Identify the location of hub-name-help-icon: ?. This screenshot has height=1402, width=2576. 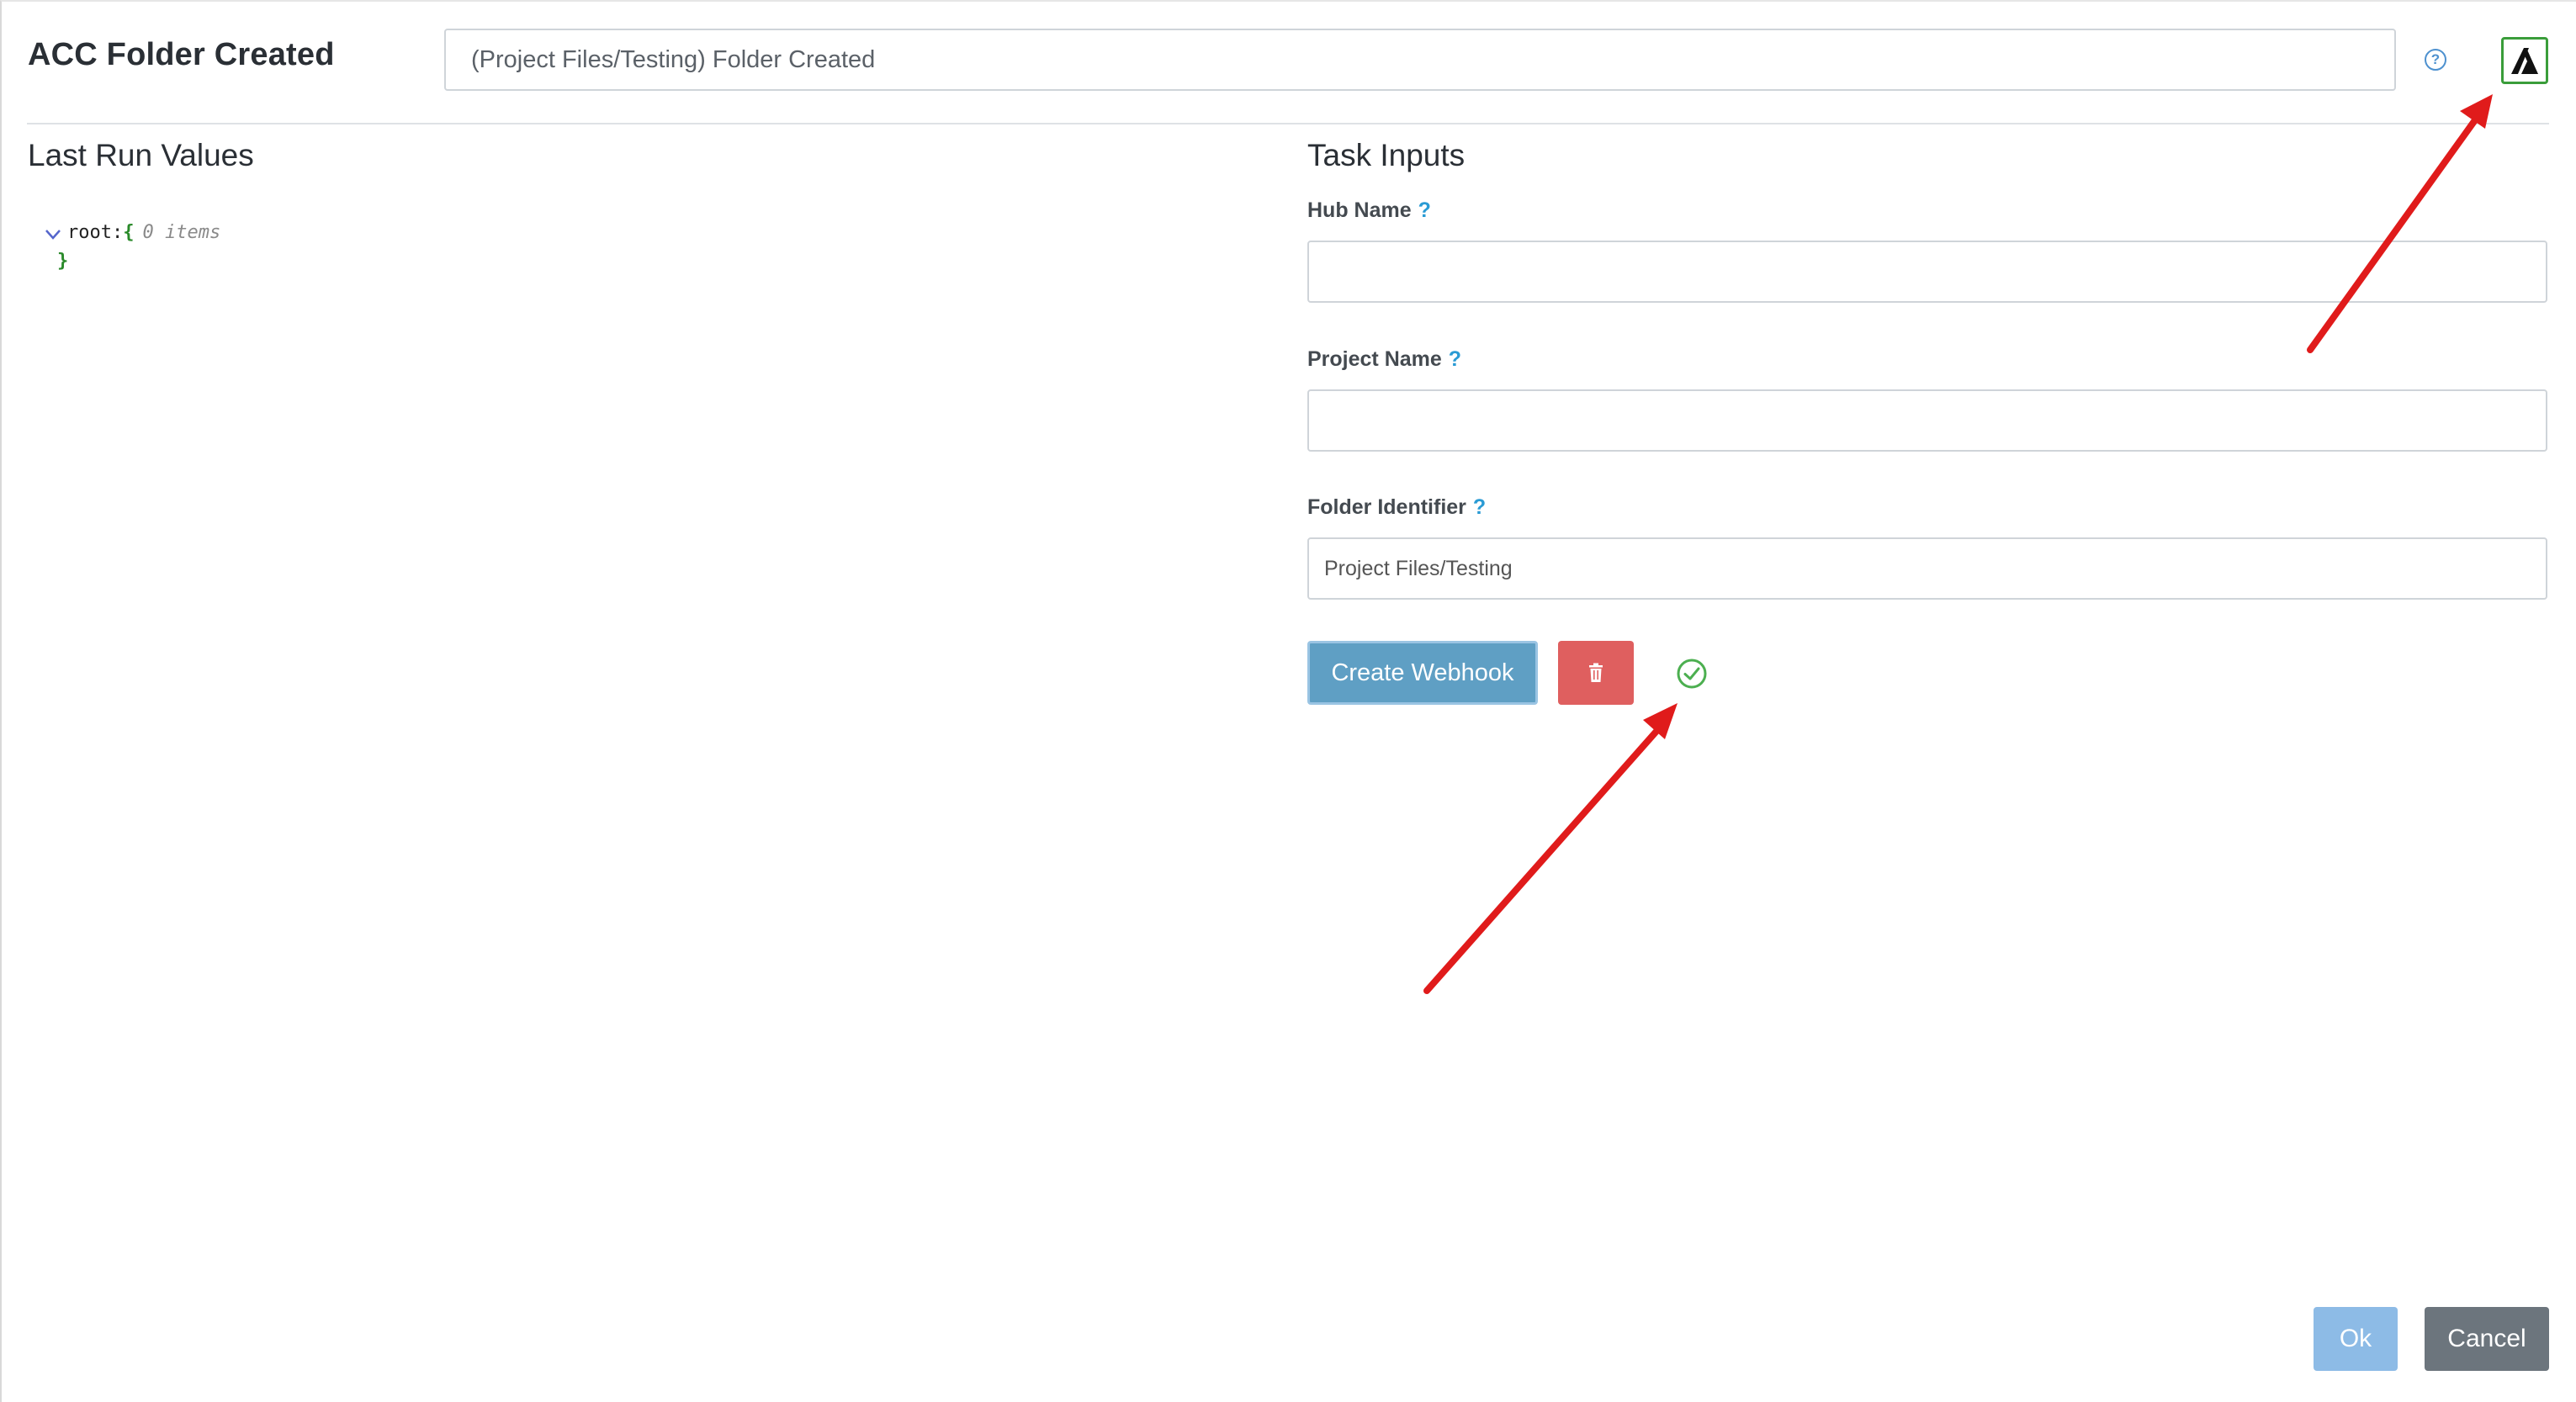
(1424, 210).